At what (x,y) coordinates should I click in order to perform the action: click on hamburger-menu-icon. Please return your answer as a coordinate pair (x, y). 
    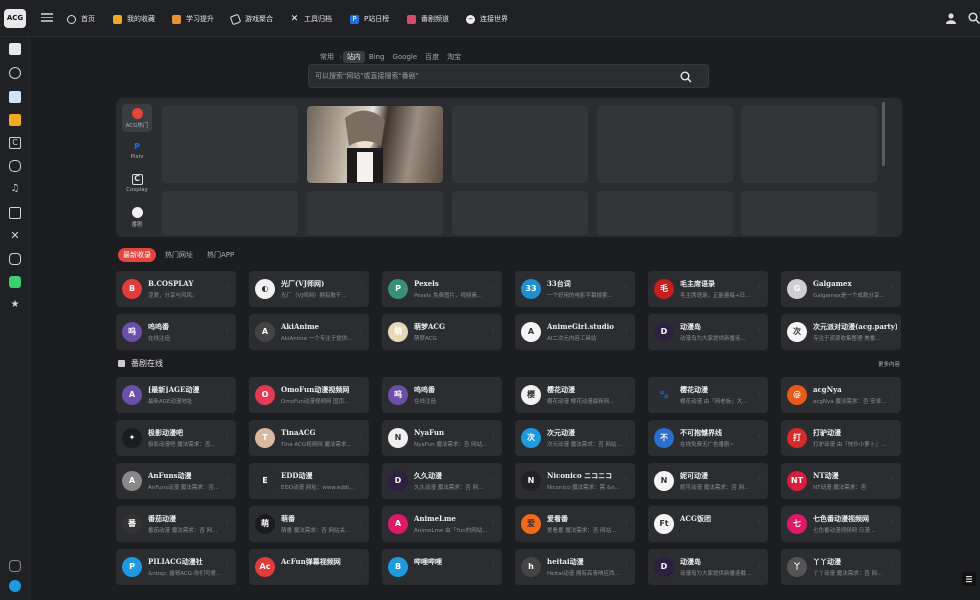
    Looking at the image, I should click on (47, 18).